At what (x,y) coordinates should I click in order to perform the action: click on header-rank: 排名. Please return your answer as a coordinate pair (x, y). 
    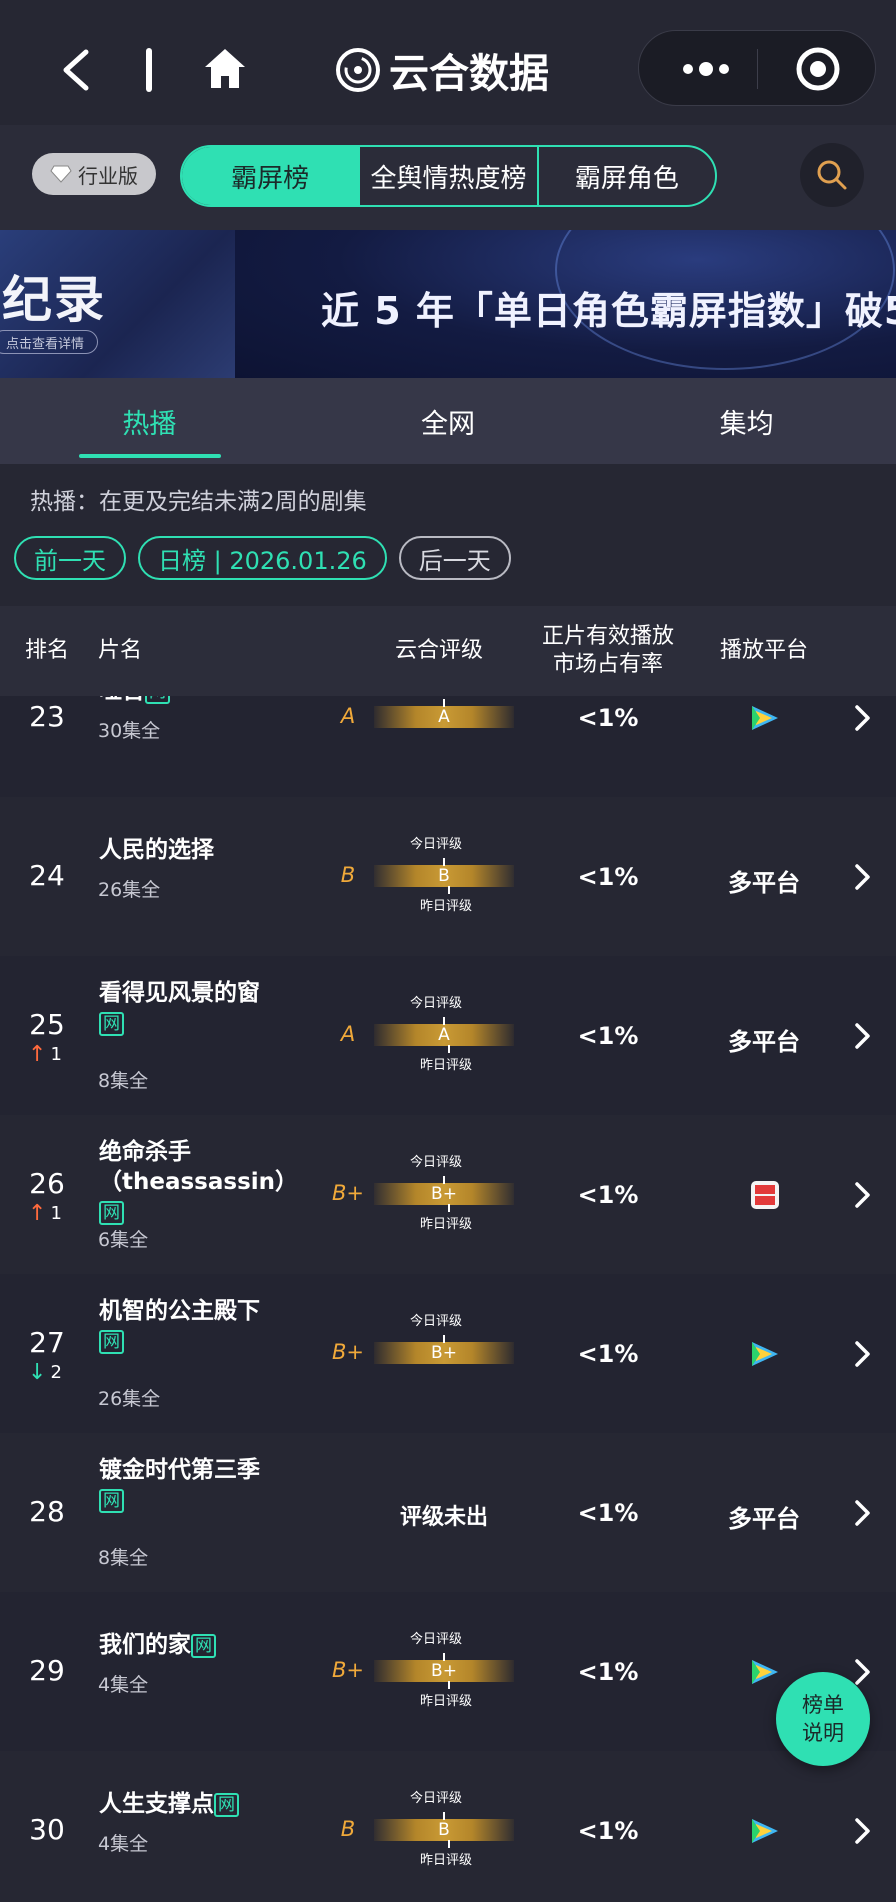
    Looking at the image, I should click on (46, 650).